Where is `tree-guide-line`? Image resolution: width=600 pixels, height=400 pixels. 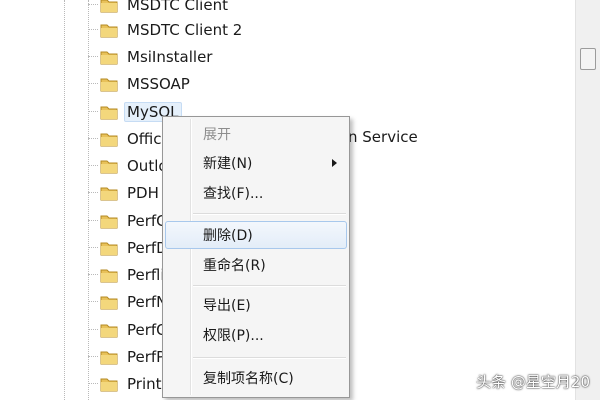 tree-guide-line is located at coordinates (64, 200).